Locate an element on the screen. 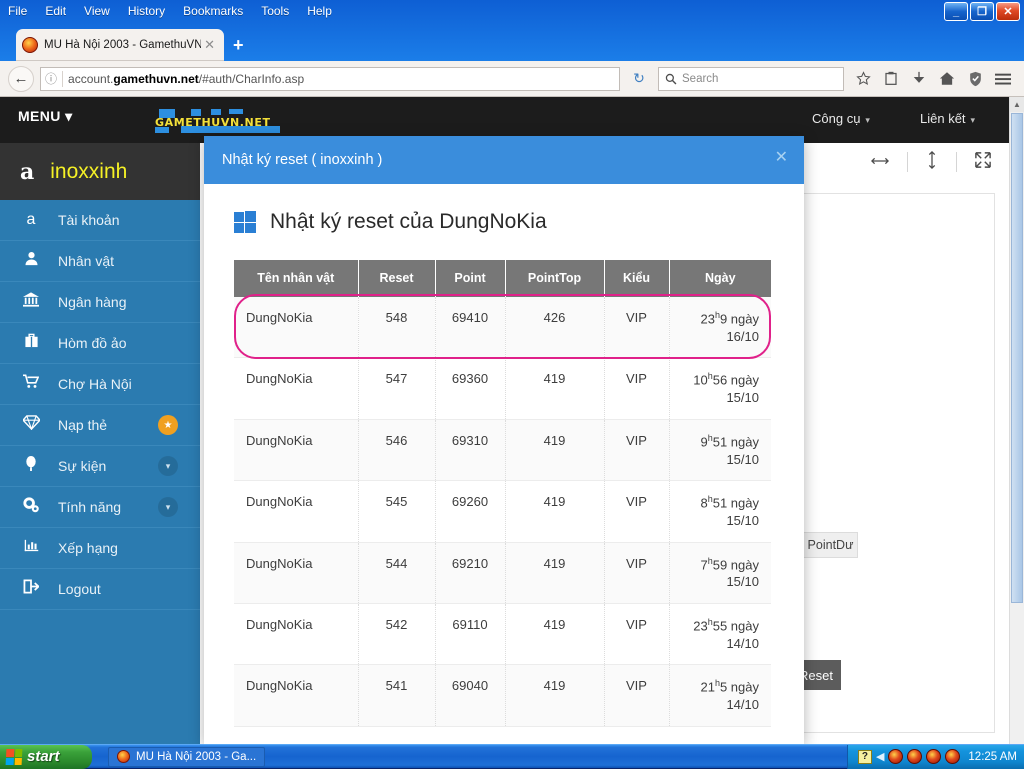 The image size is (1024, 769). scroll-up-arrow-icon: ▲ is located at coordinates (1017, 104).